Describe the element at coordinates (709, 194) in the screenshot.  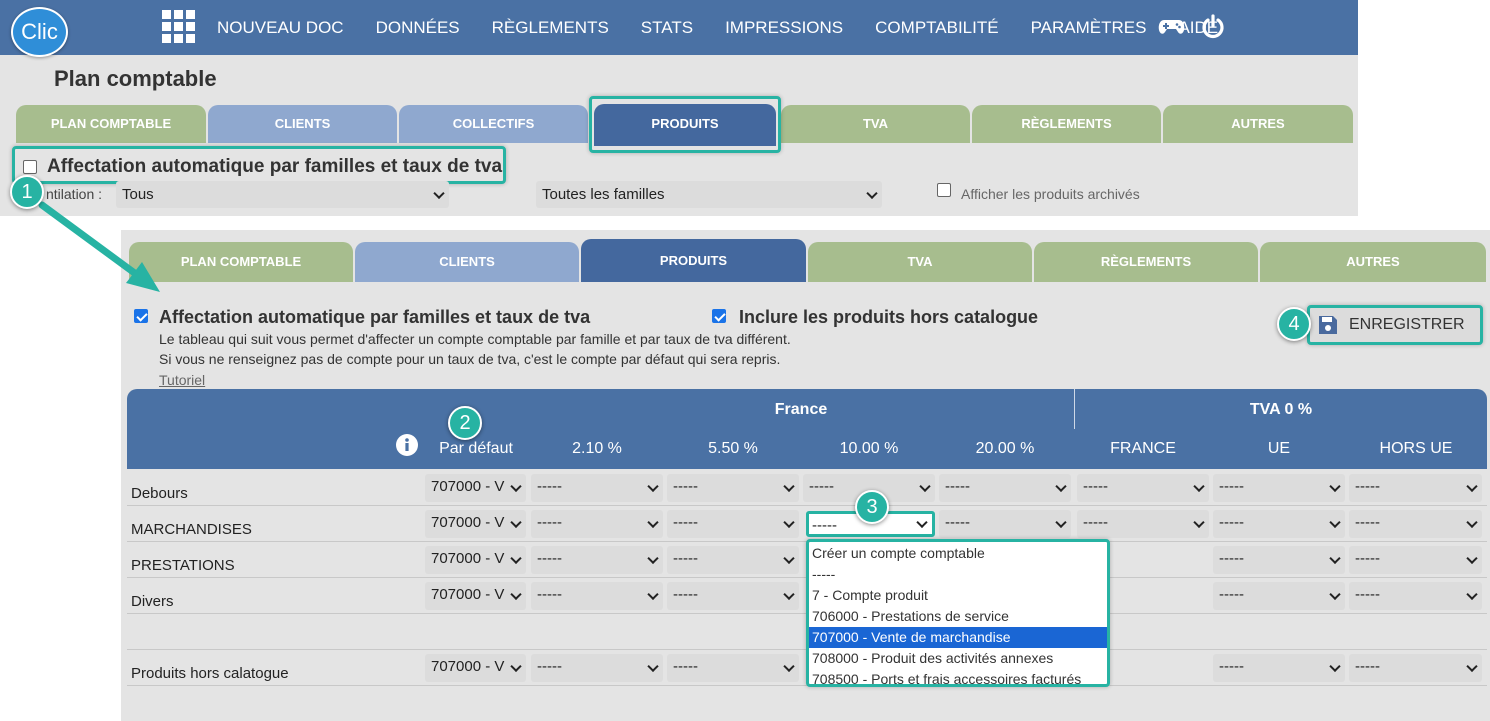
I see `familles-select: Toutes les familles` at that location.